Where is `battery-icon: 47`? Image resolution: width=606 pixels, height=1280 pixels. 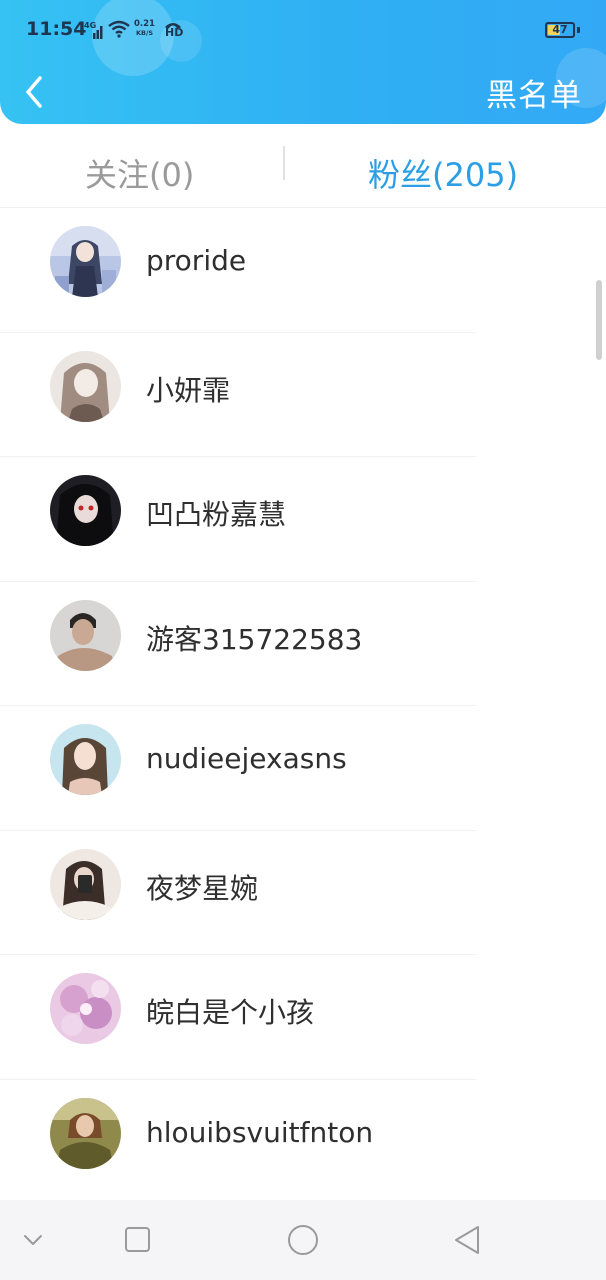
battery-icon: 47 is located at coordinates (560, 30).